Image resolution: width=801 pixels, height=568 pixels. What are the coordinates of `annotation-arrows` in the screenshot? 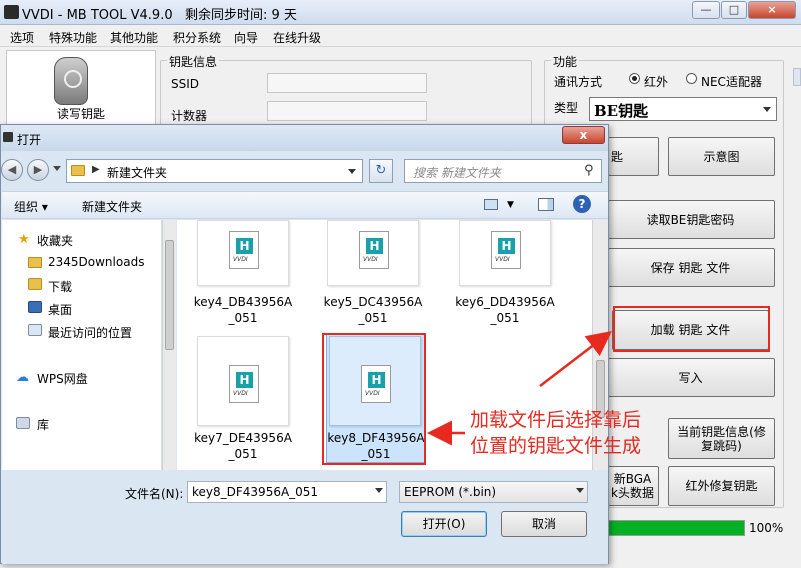 It's located at (519, 388).